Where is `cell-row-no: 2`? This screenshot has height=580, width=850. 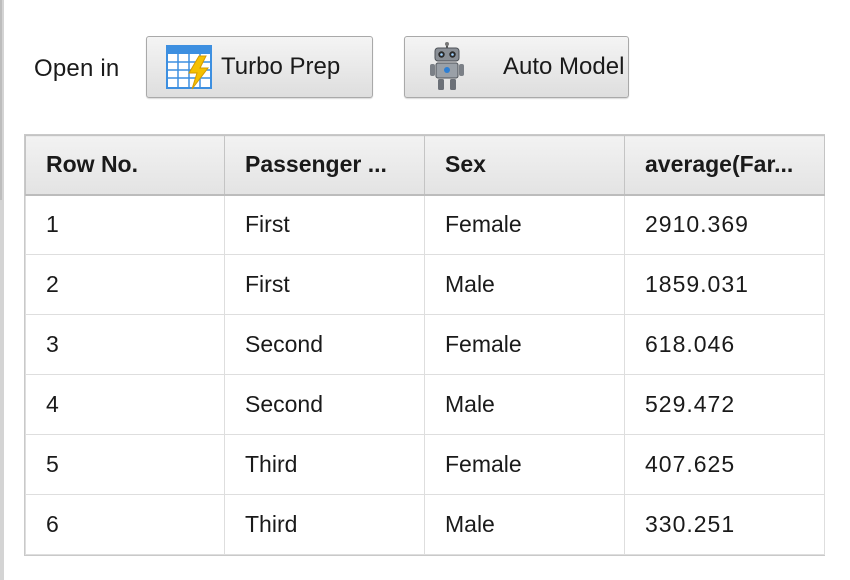
cell-row-no: 2 is located at coordinates (125, 284).